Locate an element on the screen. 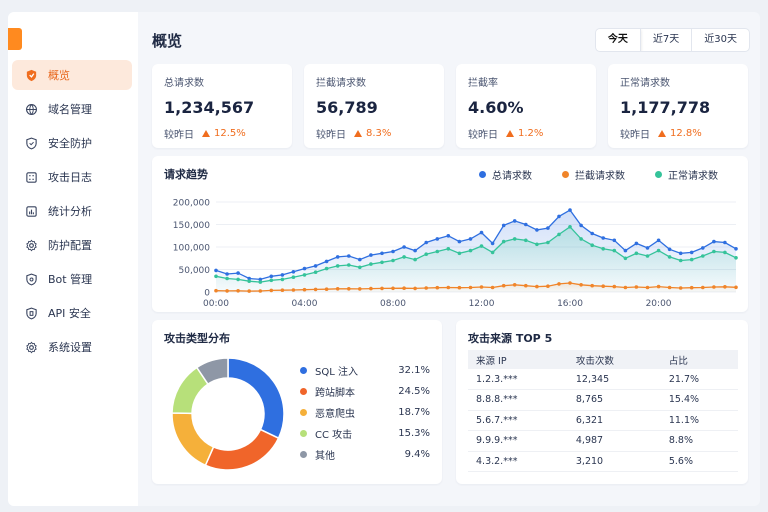 The height and width of the screenshot is (512, 768). sidebar-item-label: 域名管理 is located at coordinates (70, 109).